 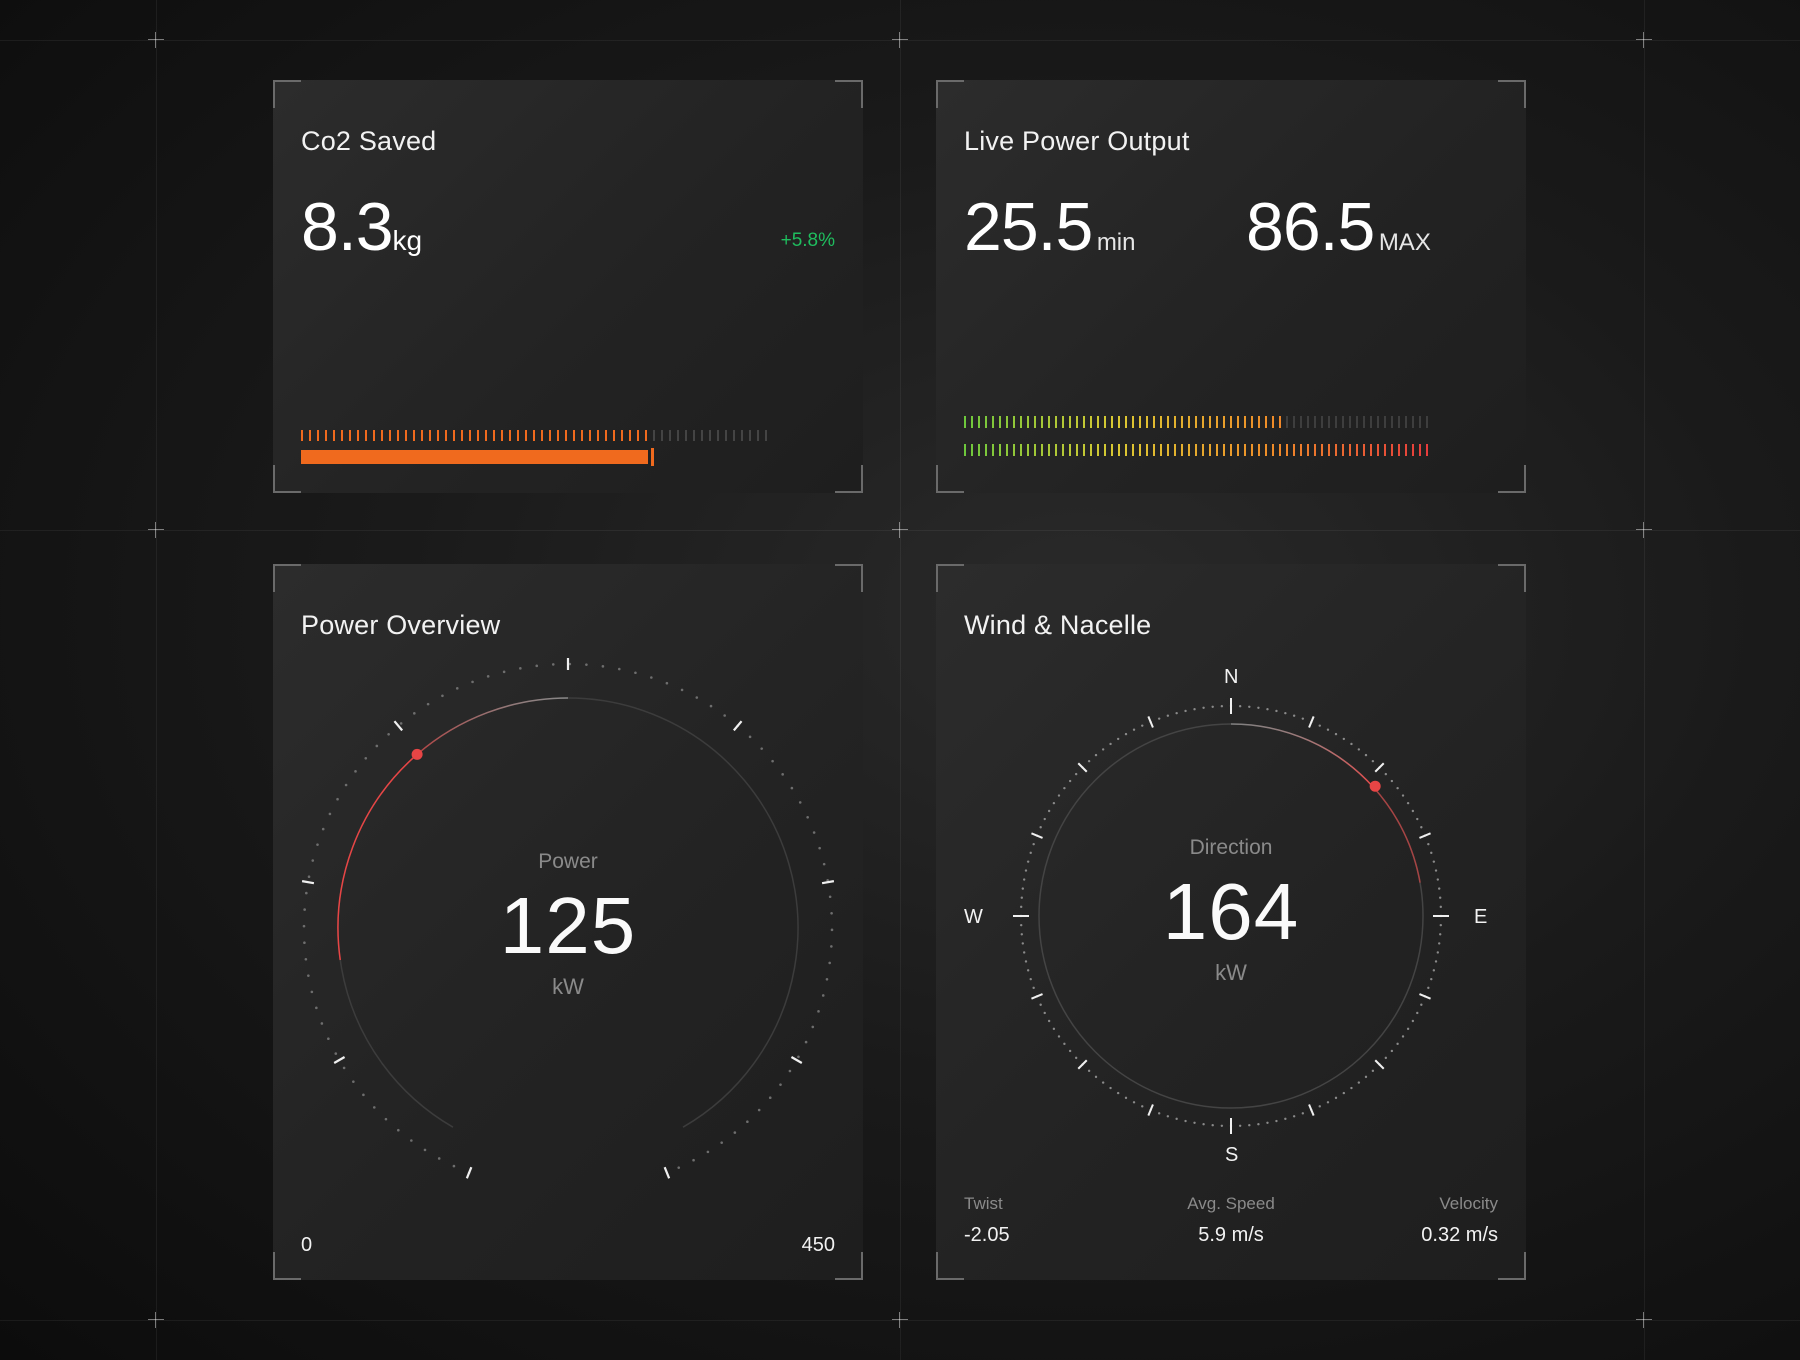 What do you see at coordinates (652, 457) in the screenshot?
I see `co2-progress-cap` at bounding box center [652, 457].